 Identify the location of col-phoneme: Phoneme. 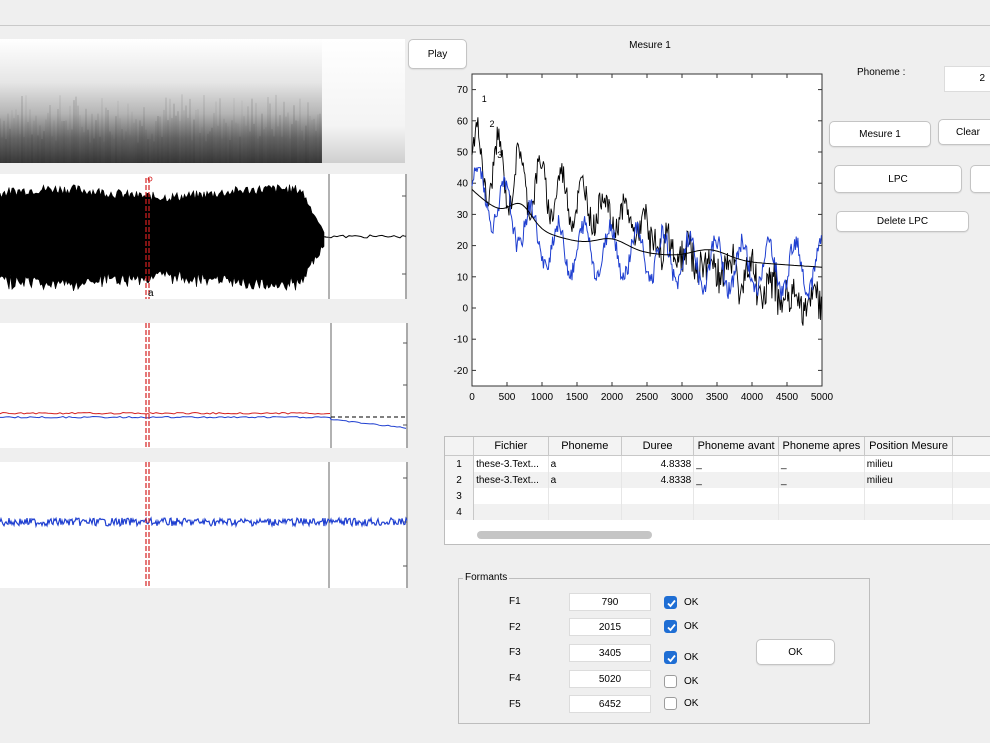
(585, 446).